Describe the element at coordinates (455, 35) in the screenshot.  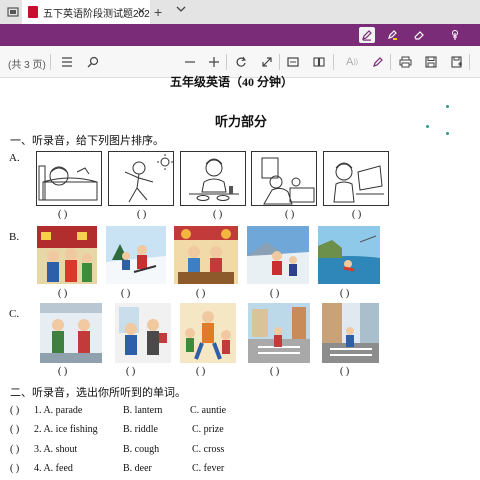
I see `touch-icon` at that location.